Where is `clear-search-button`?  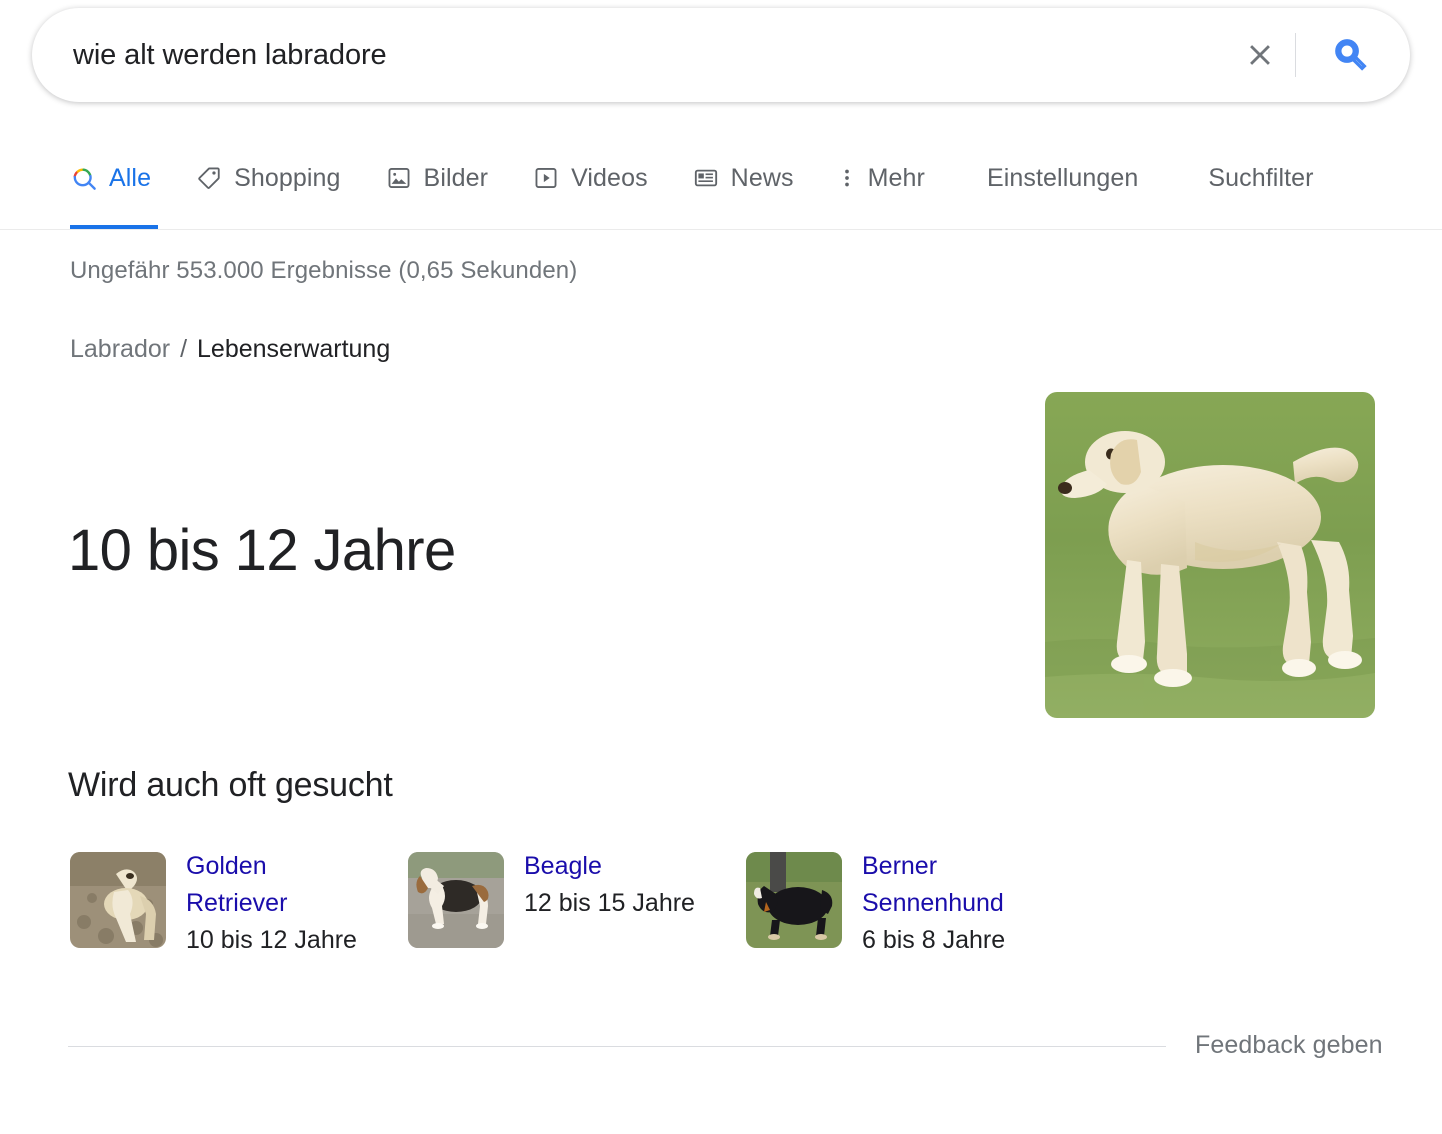
clear-search-button is located at coordinates (1260, 55).